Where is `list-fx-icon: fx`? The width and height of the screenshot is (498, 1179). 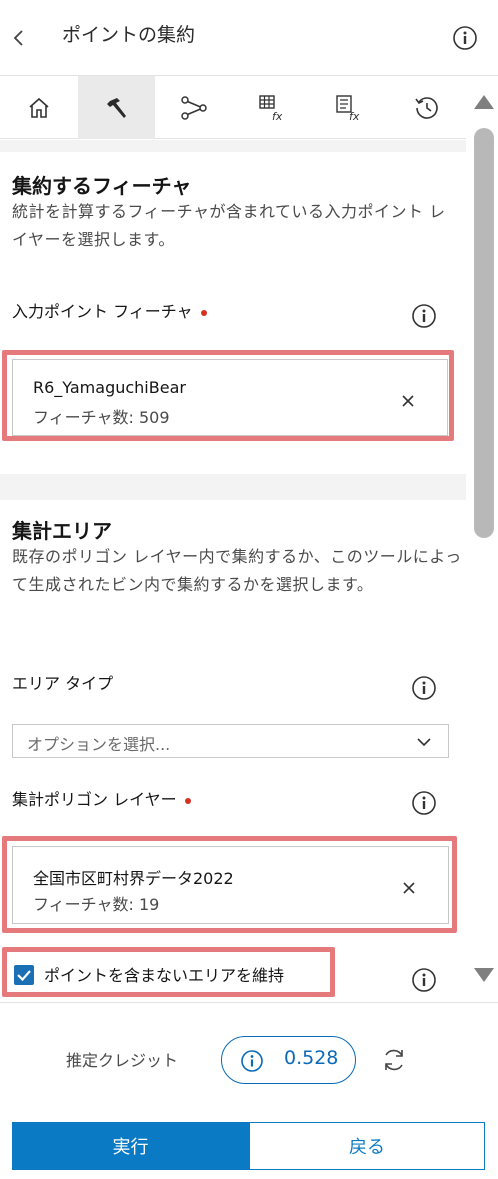
list-fx-icon: fx is located at coordinates (348, 108).